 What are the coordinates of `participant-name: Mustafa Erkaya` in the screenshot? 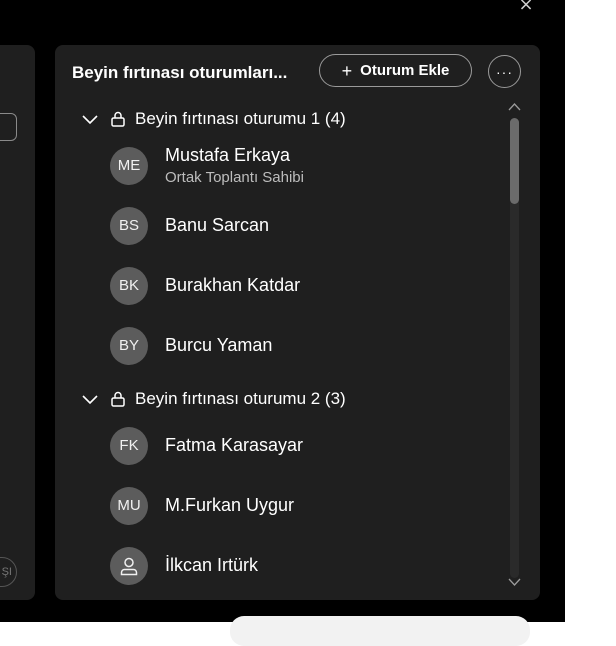 It's located at (228, 155).